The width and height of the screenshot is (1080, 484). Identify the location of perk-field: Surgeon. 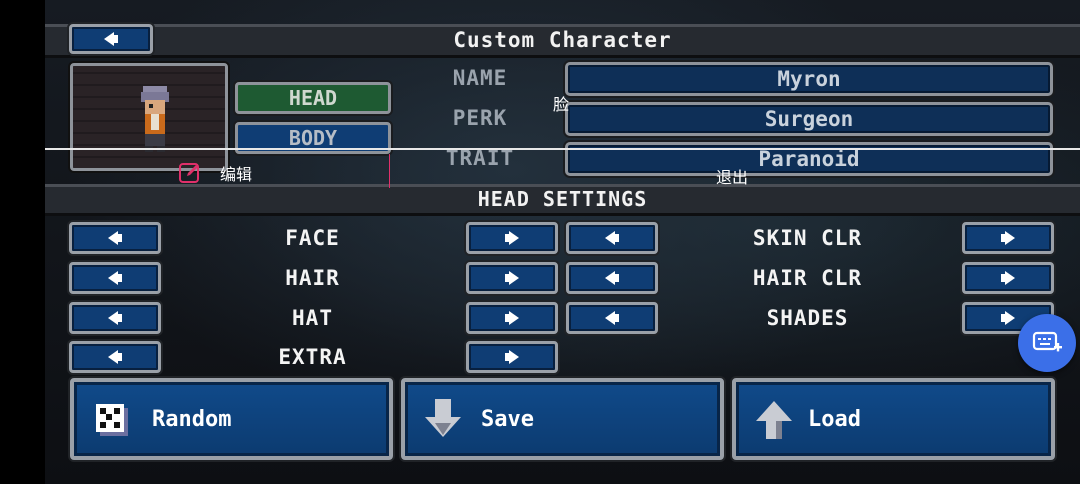
(809, 119).